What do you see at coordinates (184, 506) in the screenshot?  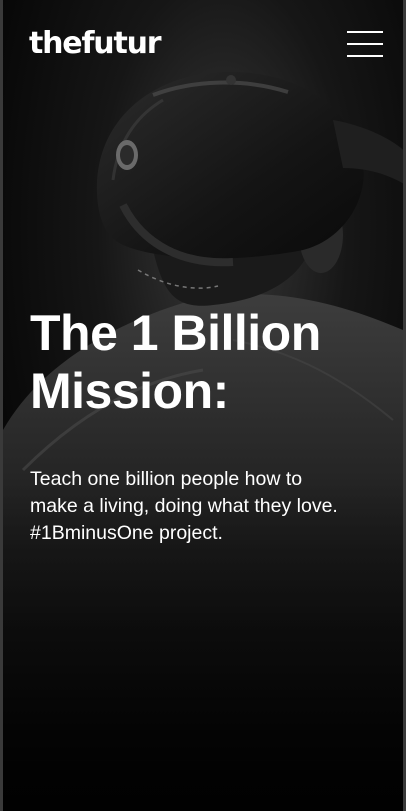 I see `tagline-line-2: make a living, doing what they love.` at bounding box center [184, 506].